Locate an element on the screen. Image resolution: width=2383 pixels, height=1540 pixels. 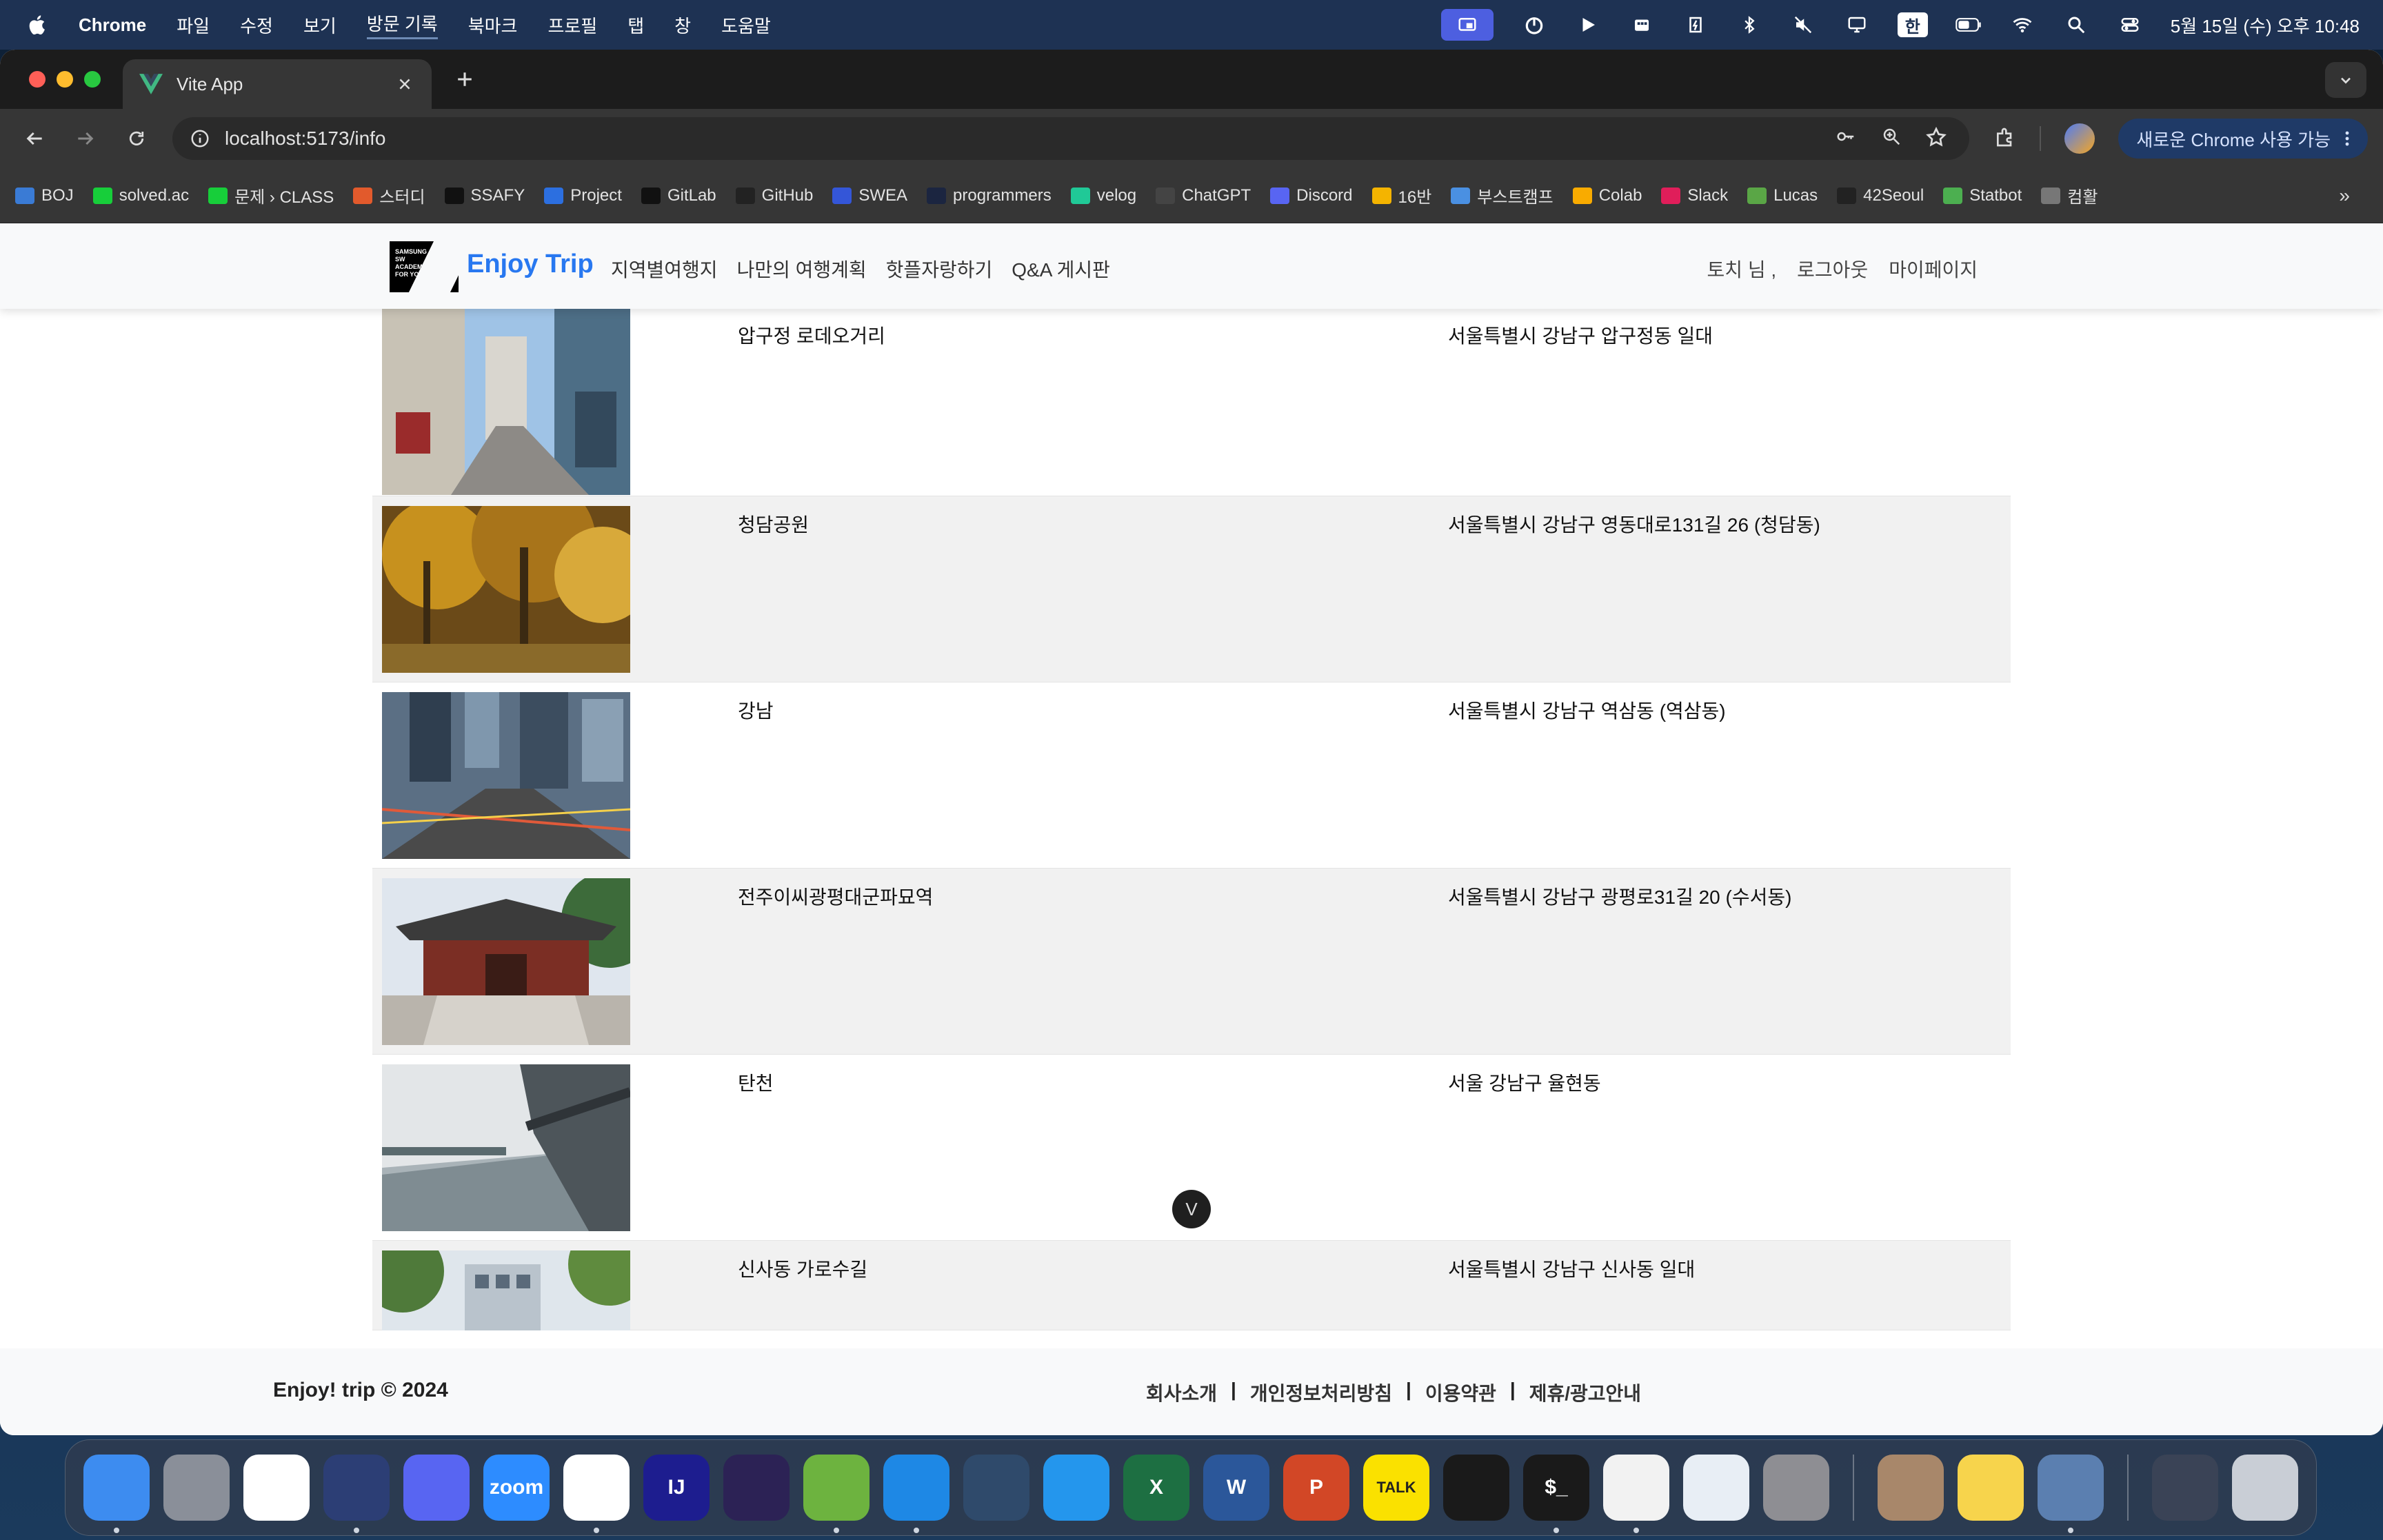
display-icon is located at coordinates (1857, 25).